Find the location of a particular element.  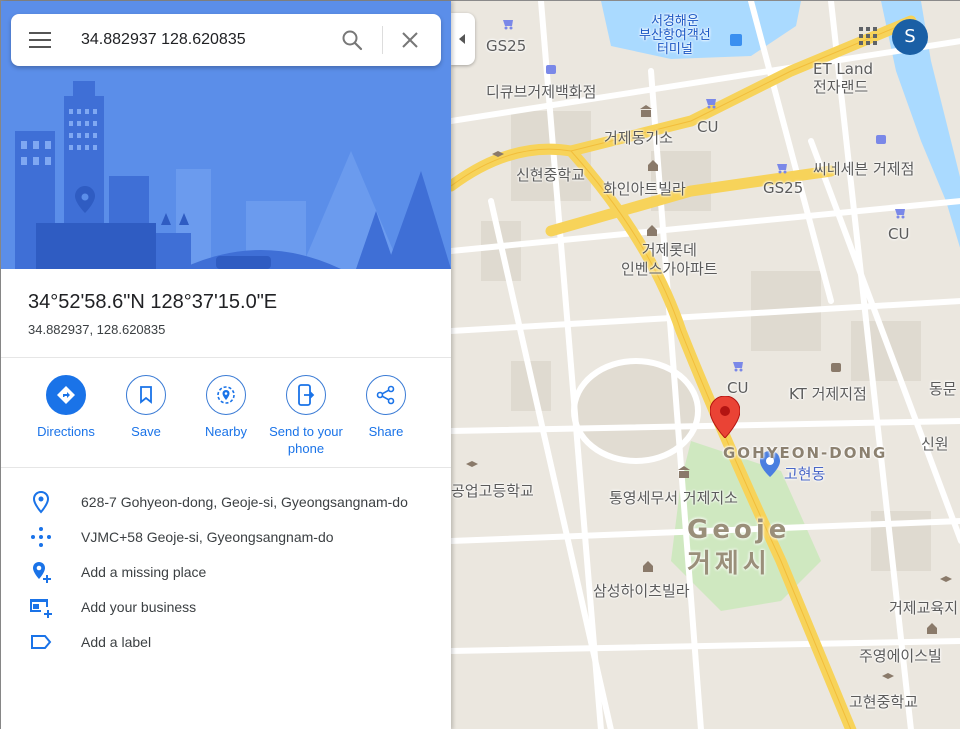

add-business-row: Add your business is located at coordinates (226, 607).